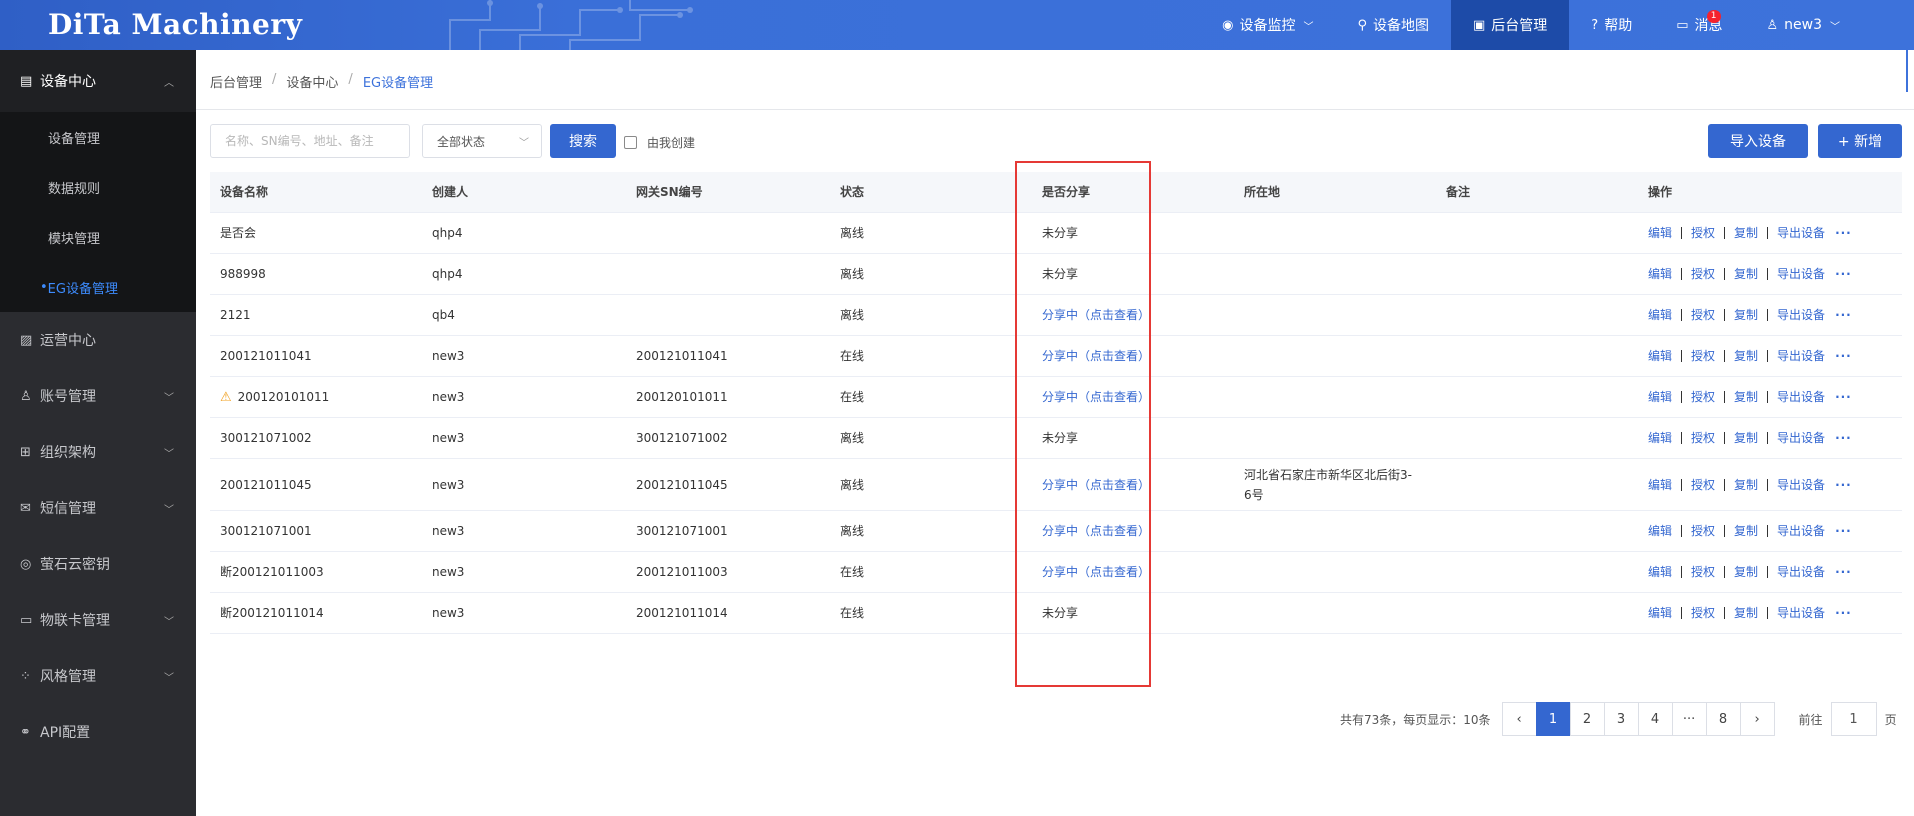 This screenshot has height=816, width=1914. Describe the element at coordinates (312, 81) in the screenshot. I see `breadcrumb-item: 设备中心` at that location.